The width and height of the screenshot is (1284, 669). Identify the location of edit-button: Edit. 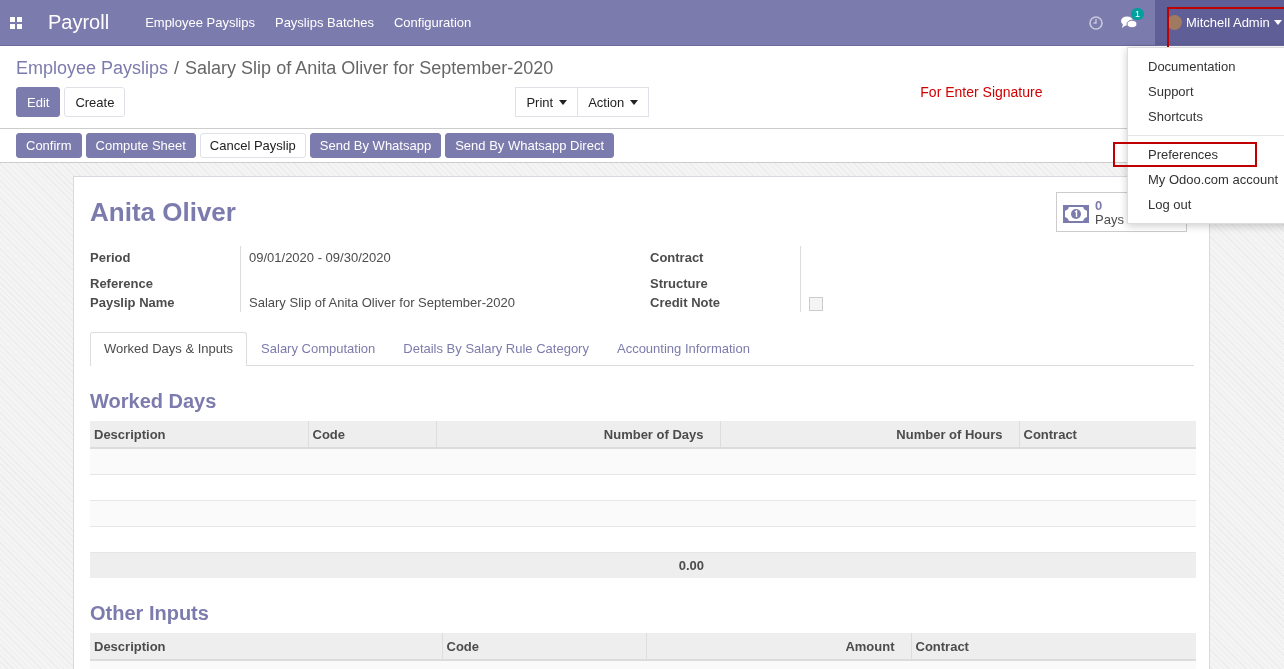
(38, 102).